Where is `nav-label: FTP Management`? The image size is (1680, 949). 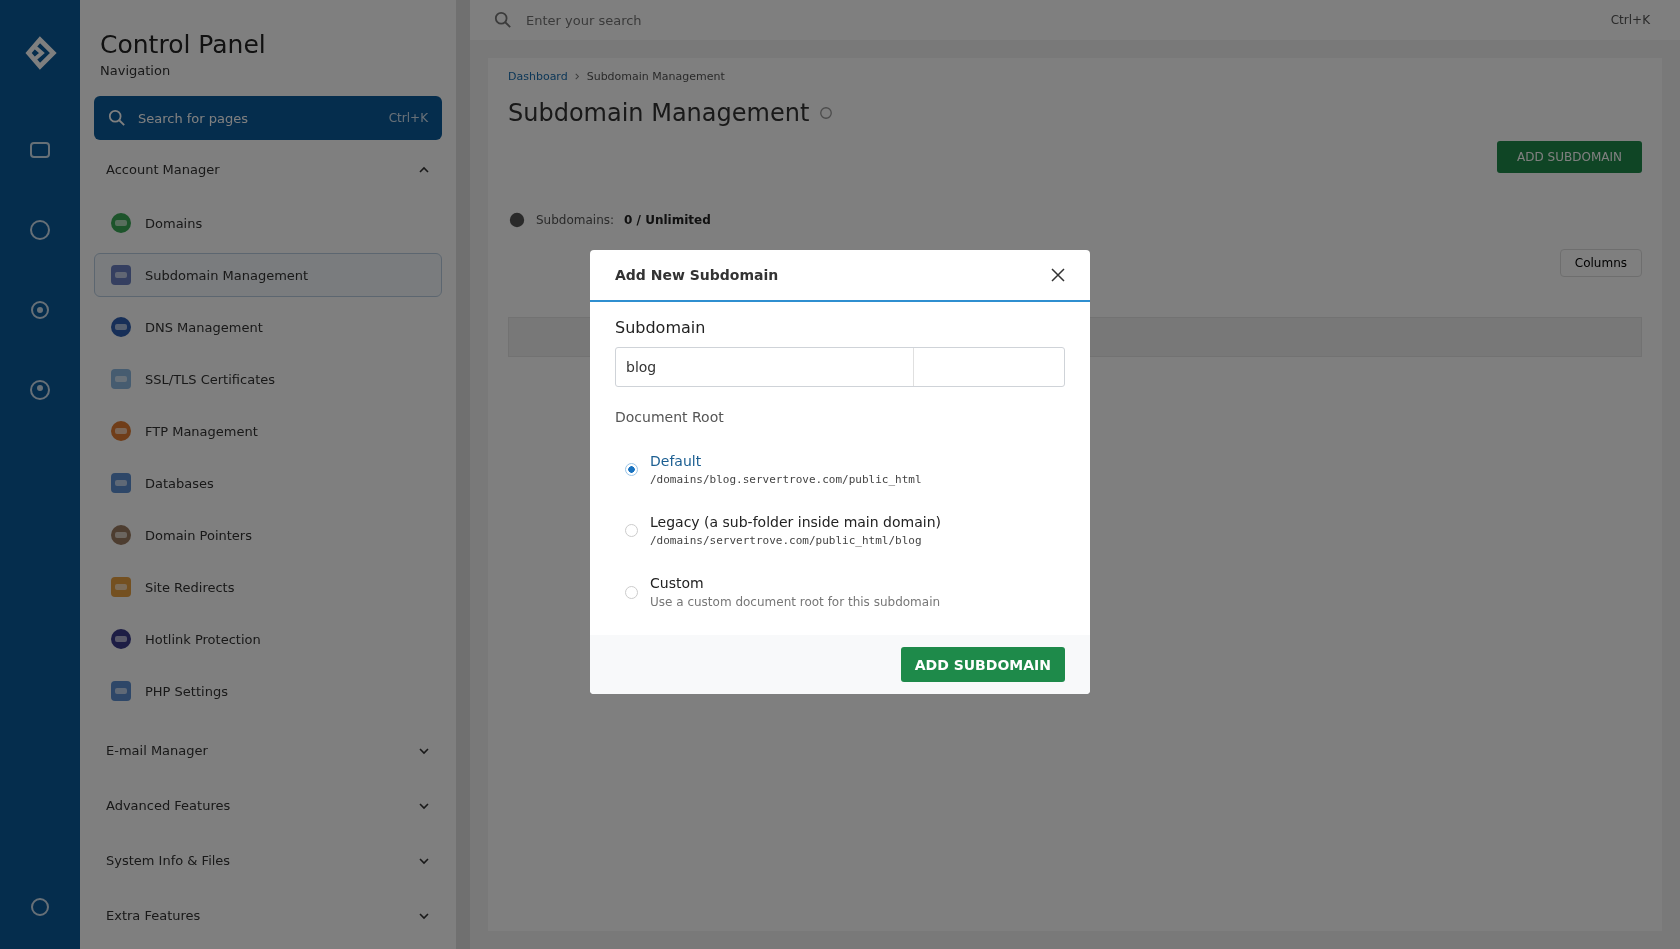 nav-label: FTP Management is located at coordinates (201, 431).